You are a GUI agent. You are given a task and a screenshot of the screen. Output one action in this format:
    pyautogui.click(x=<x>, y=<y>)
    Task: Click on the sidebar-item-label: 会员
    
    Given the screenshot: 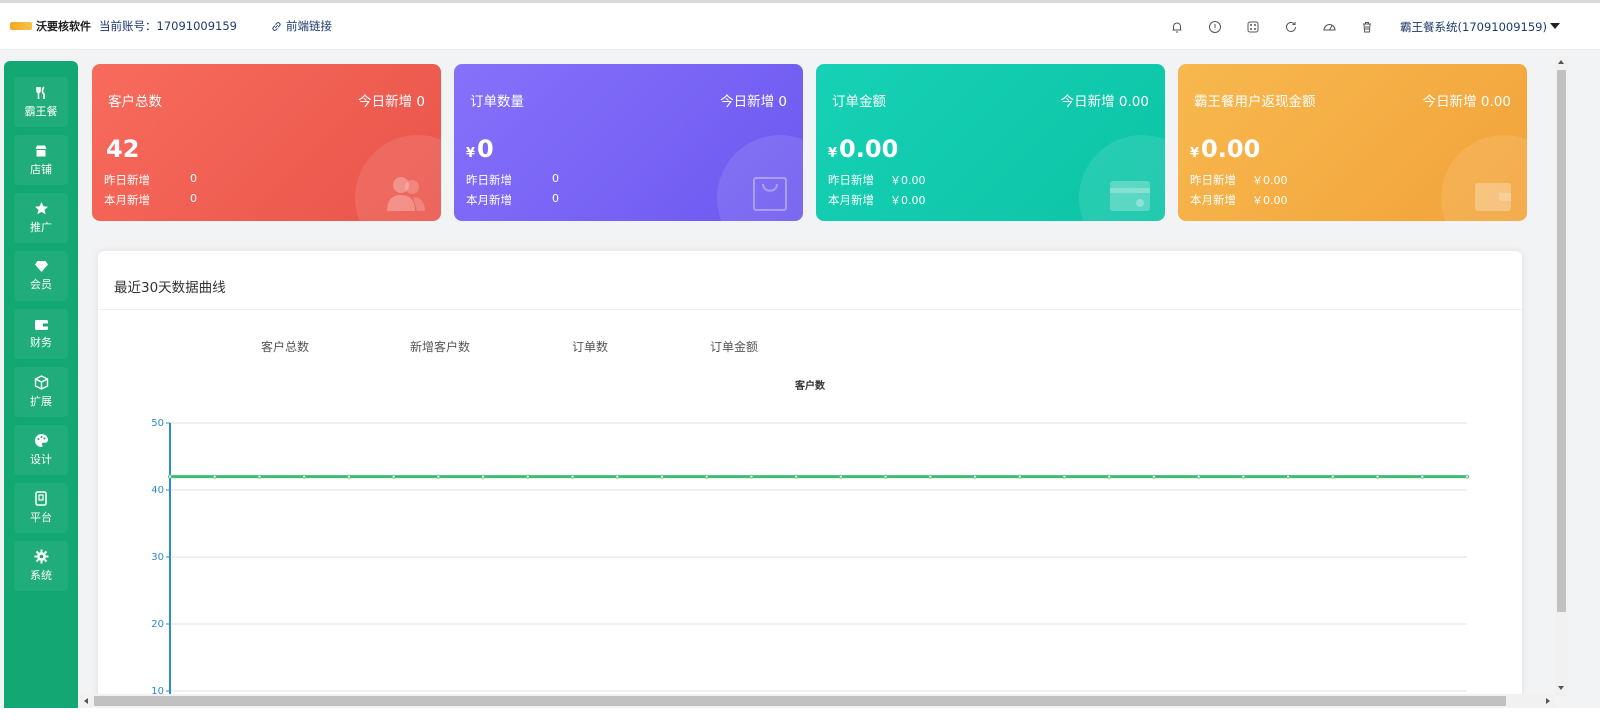 What is the action you would take?
    pyautogui.click(x=41, y=284)
    